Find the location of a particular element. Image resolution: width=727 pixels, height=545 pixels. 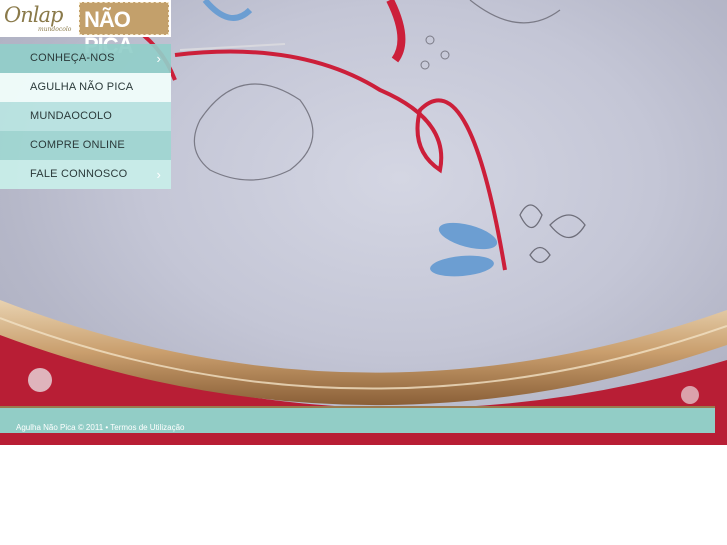

menu-item-label: FALE CONNOSCO is located at coordinates (79, 174).